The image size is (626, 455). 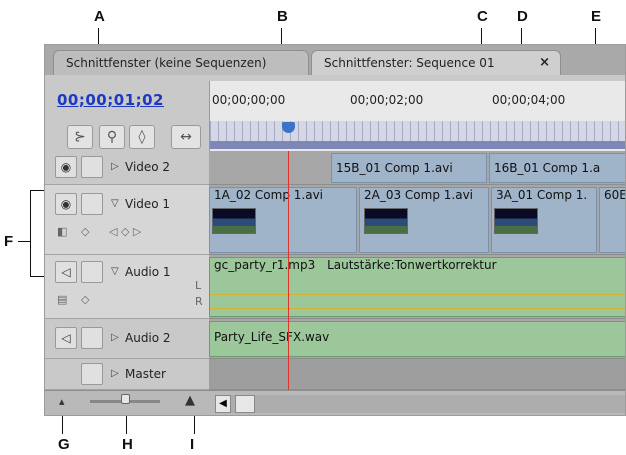 What do you see at coordinates (544, 220) in the screenshot?
I see `clip-3a: 3A_01 Comp 1.` at bounding box center [544, 220].